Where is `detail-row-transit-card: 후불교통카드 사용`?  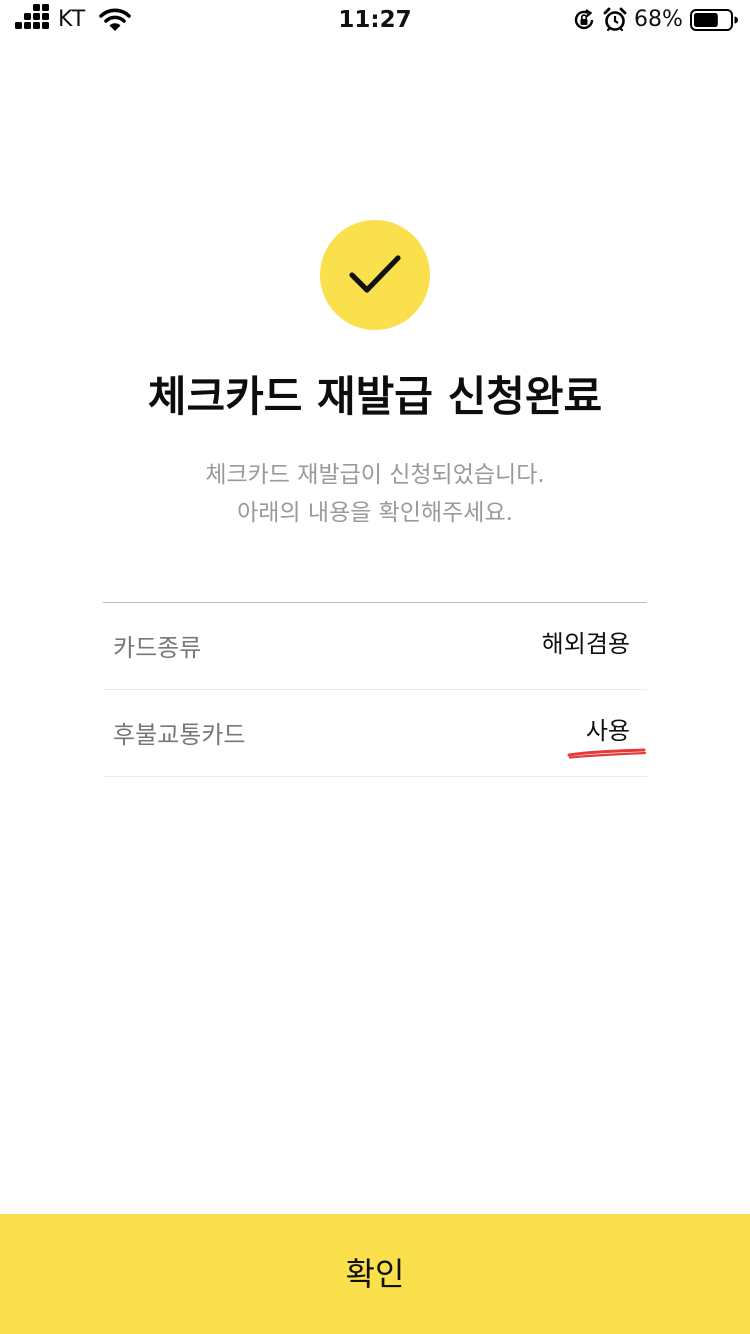
detail-row-transit-card: 후불교통카드 사용 is located at coordinates (375, 733).